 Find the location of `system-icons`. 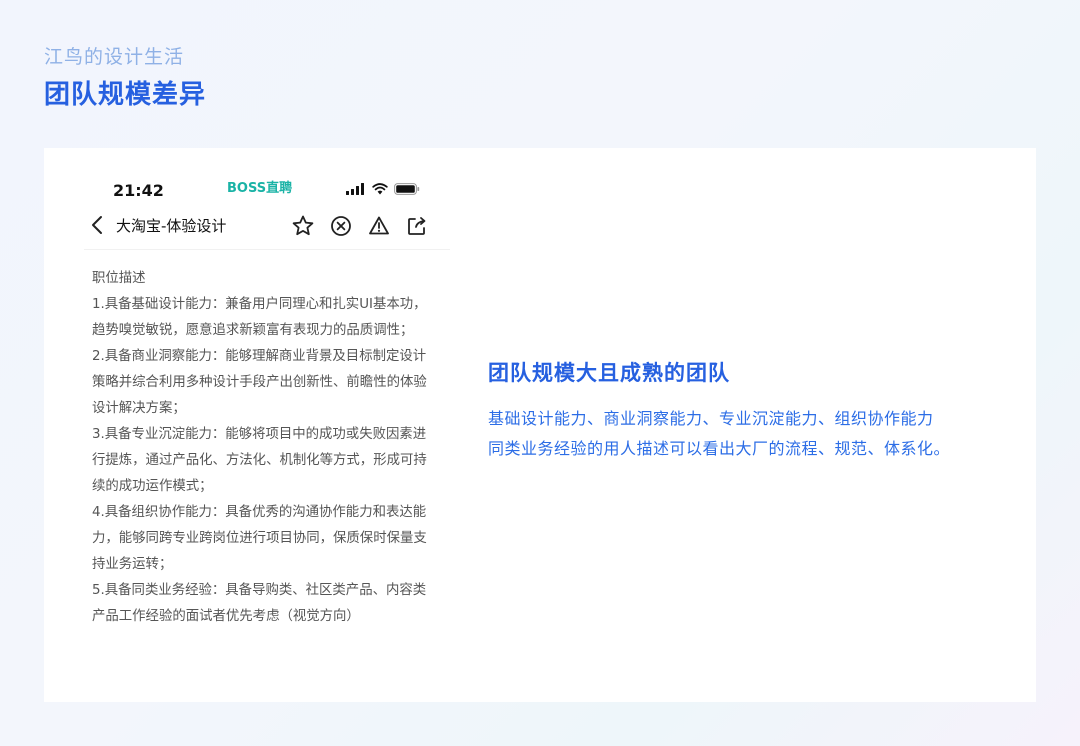

system-icons is located at coordinates (383, 189).